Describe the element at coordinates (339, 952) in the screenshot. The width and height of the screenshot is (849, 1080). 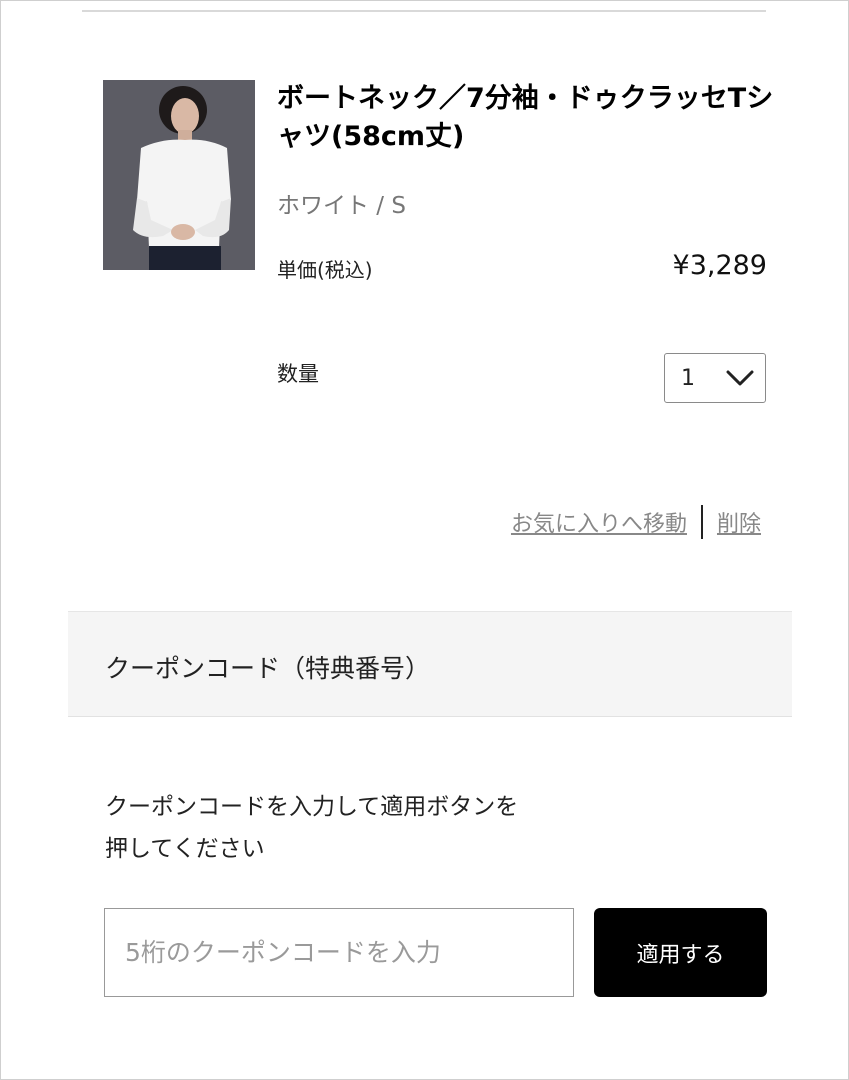
I see `coupon-code-input` at that location.